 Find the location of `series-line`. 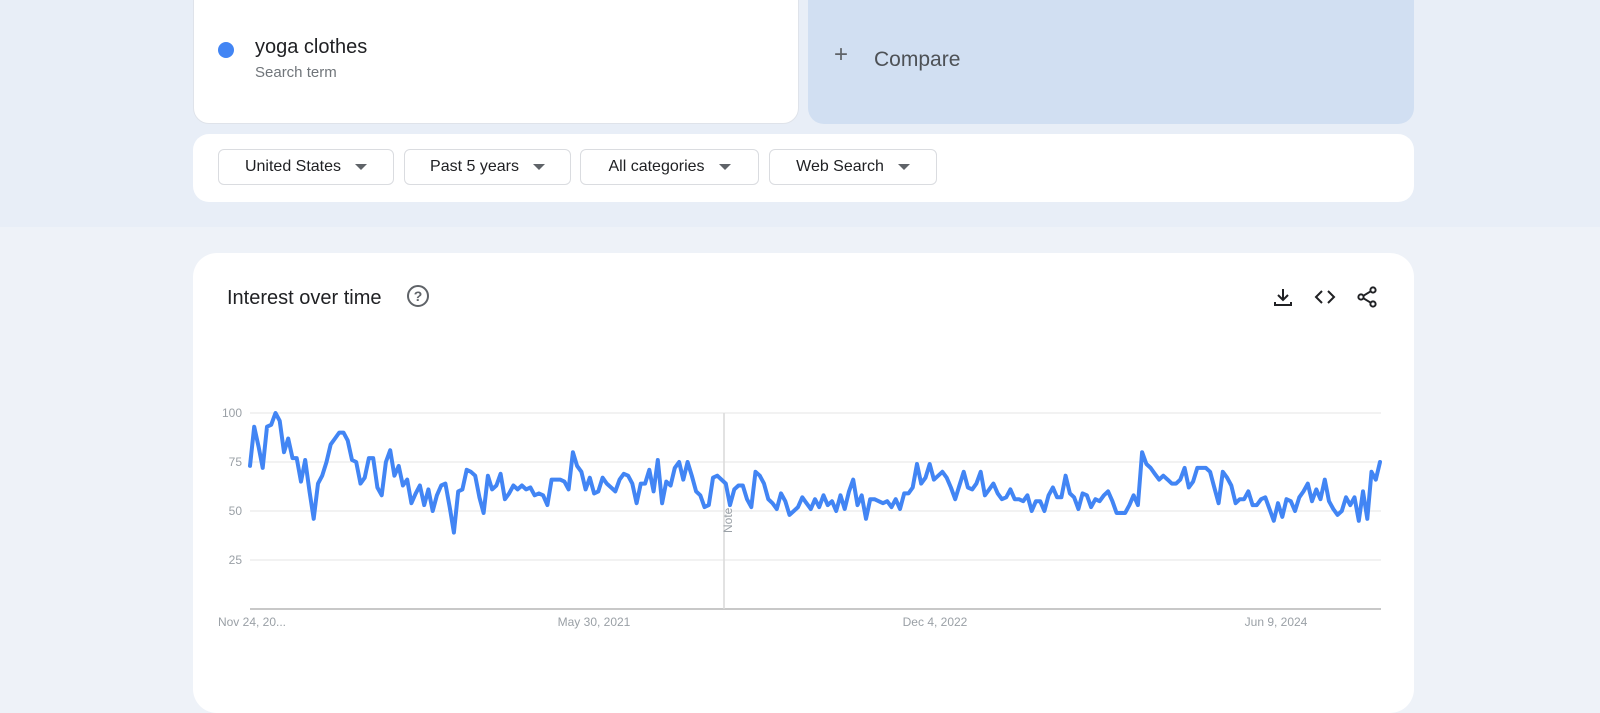

series-line is located at coordinates (815, 473).